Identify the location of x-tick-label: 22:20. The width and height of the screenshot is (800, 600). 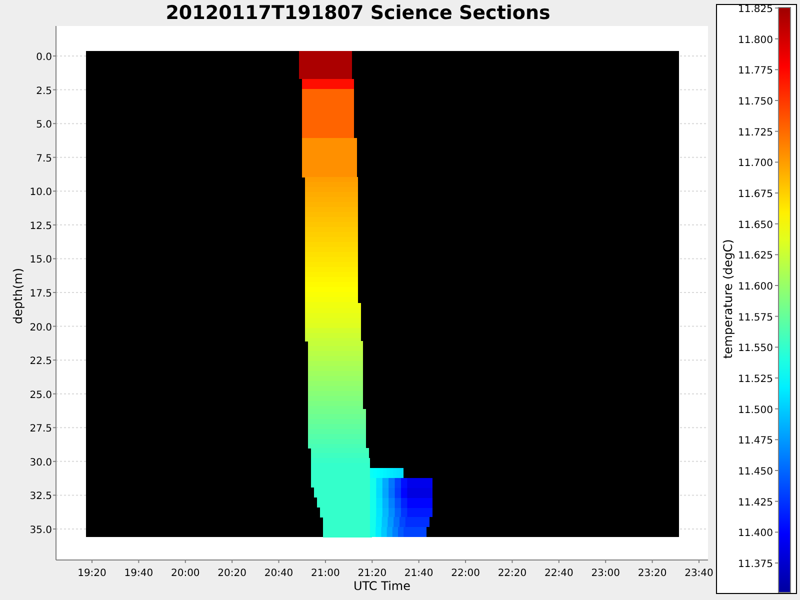
(512, 573).